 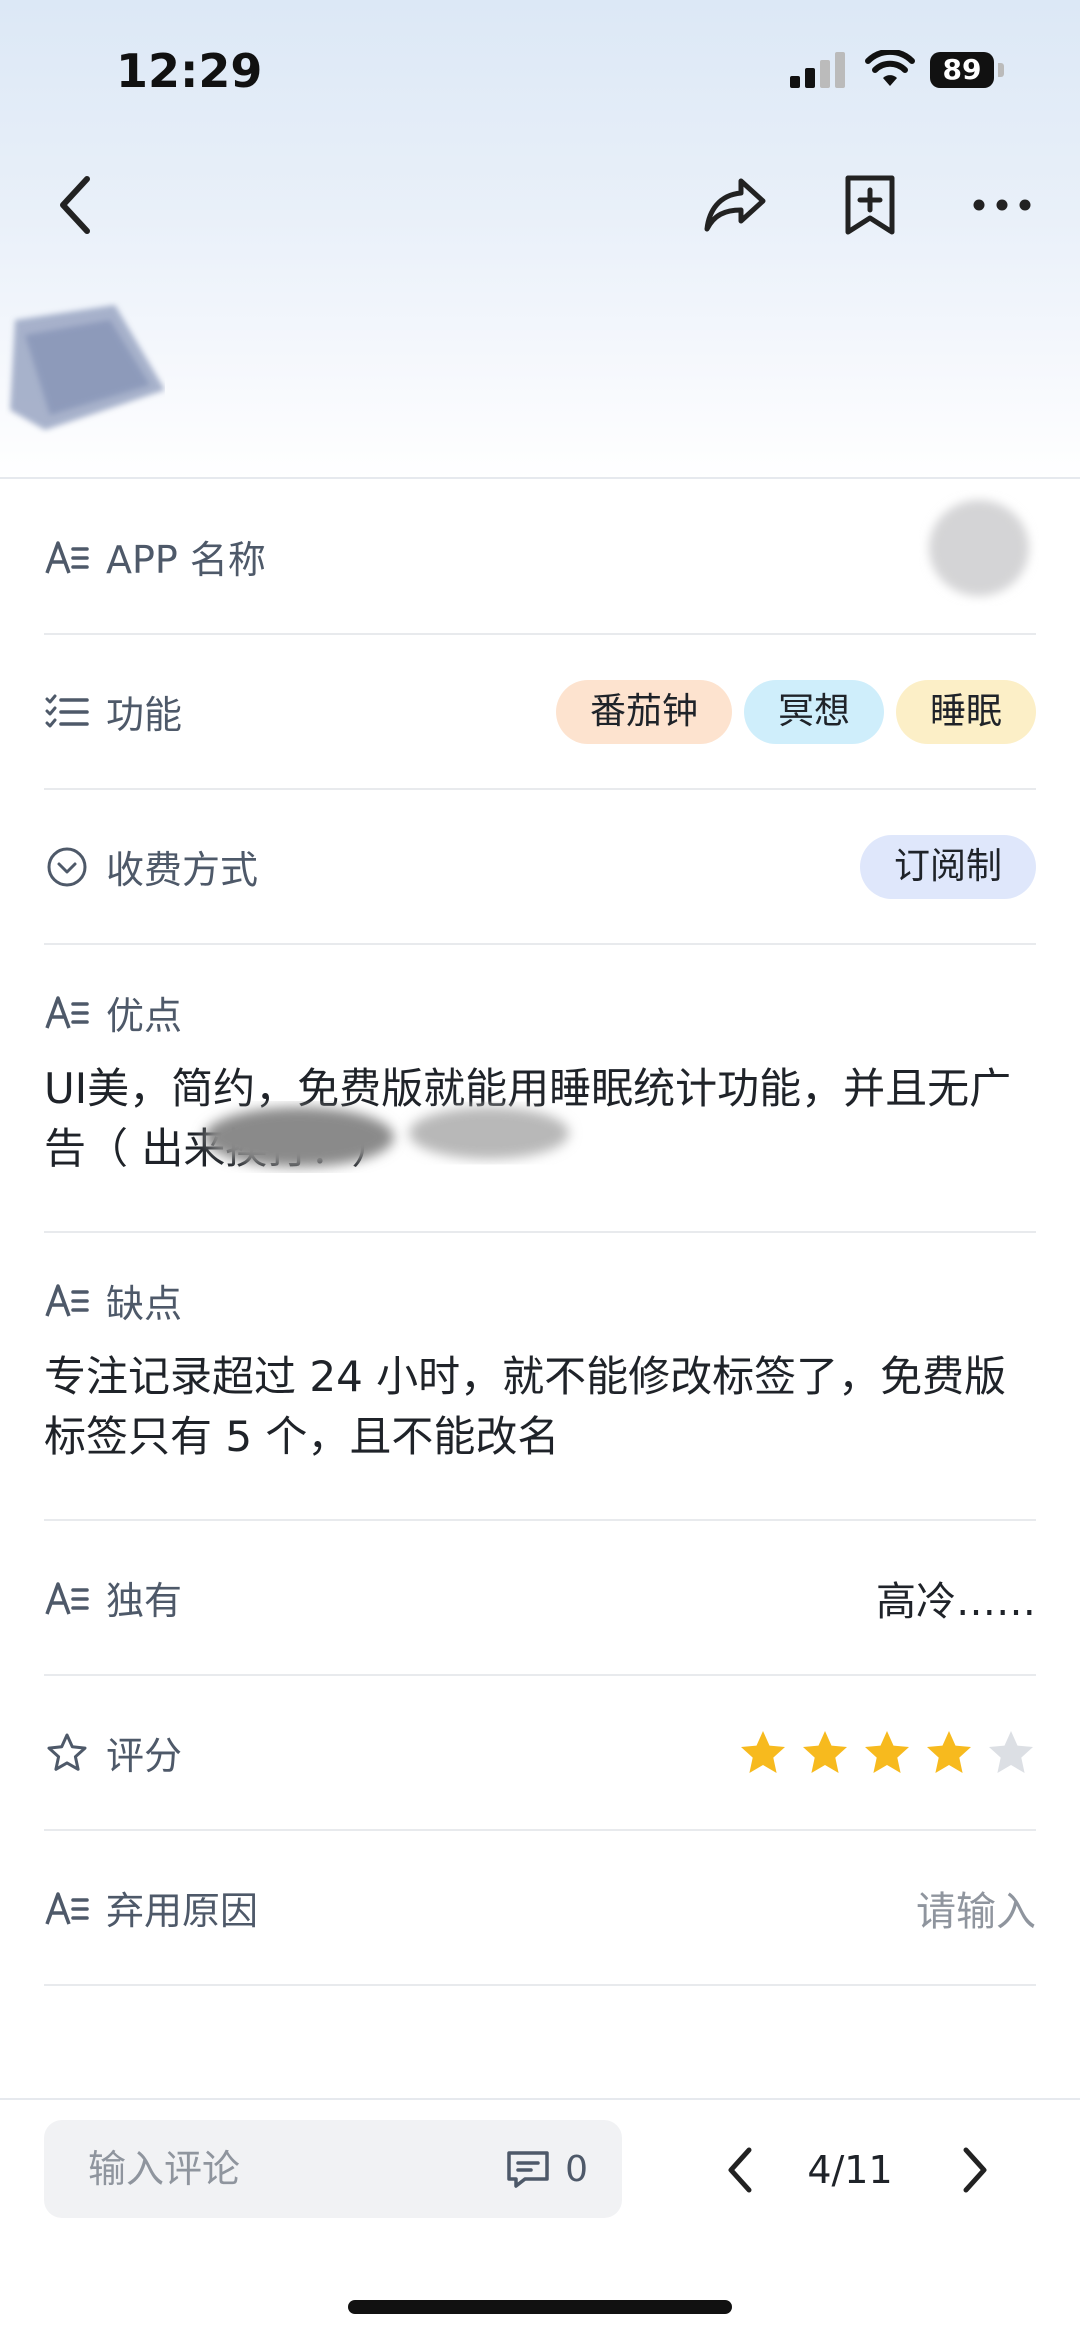 I want to click on feature-tag: 睡眠, so click(x=965, y=711).